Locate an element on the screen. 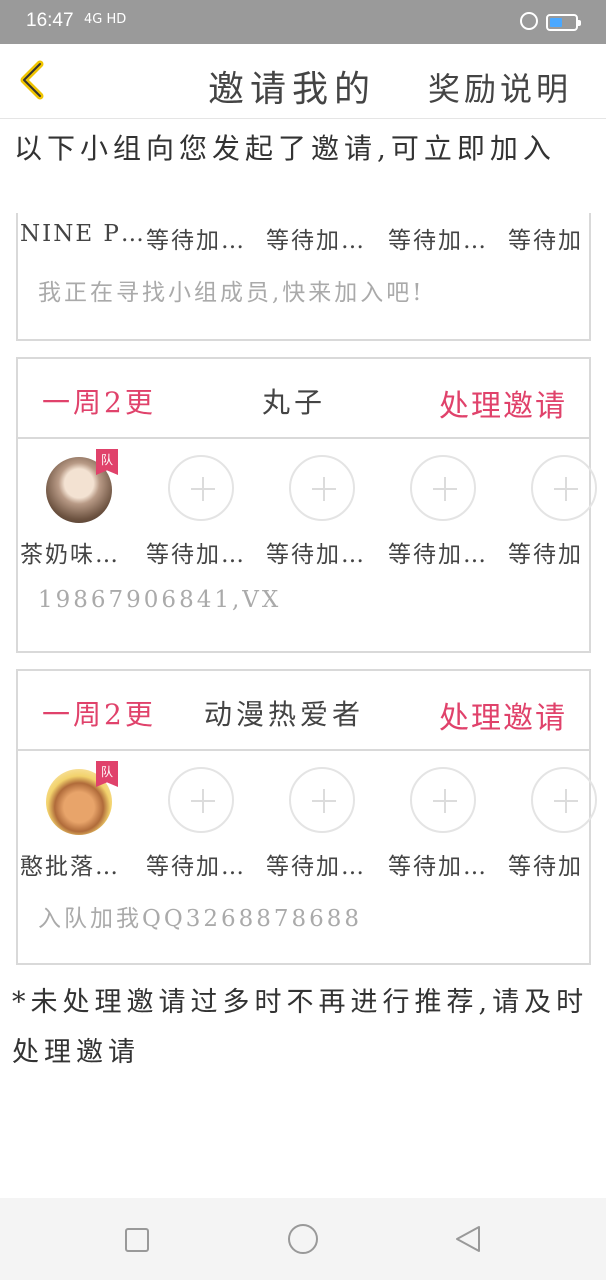  group-card-header: 一周2更 丸子 处理邀请 is located at coordinates (303, 399).